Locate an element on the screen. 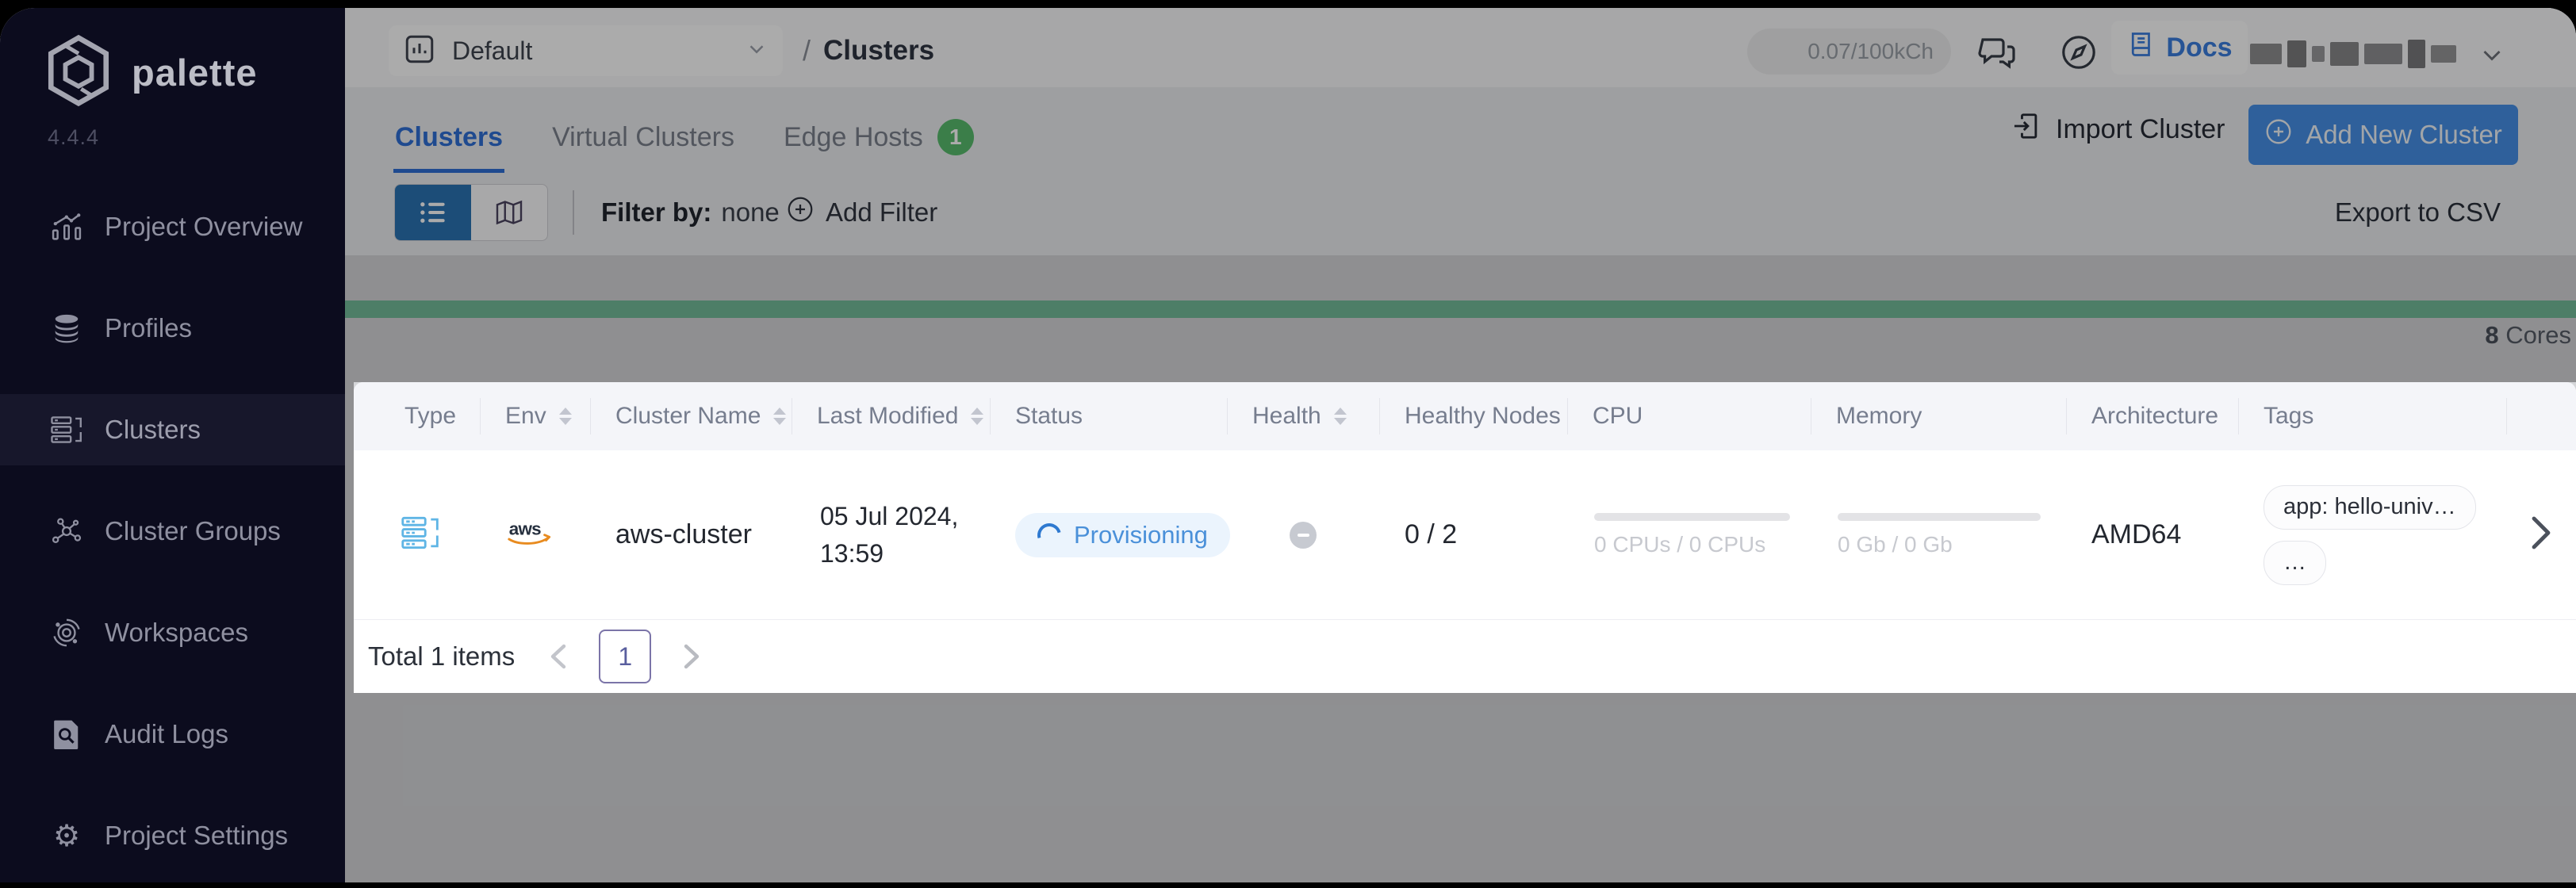 The height and width of the screenshot is (888, 2576). add-filter-label: Add Filter is located at coordinates (882, 212).